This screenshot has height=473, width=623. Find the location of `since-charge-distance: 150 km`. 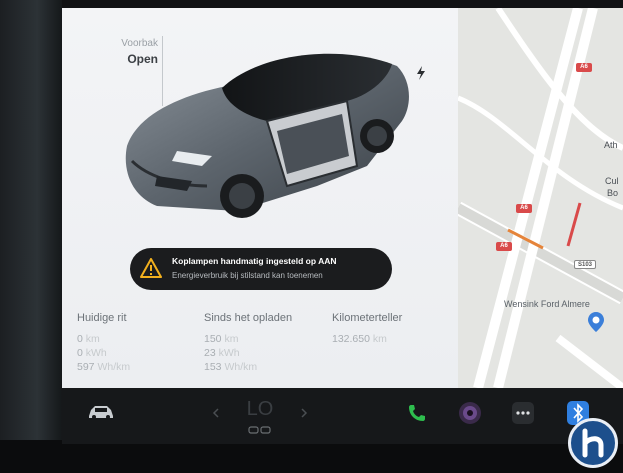

since-charge-distance: 150 km is located at coordinates (221, 339).